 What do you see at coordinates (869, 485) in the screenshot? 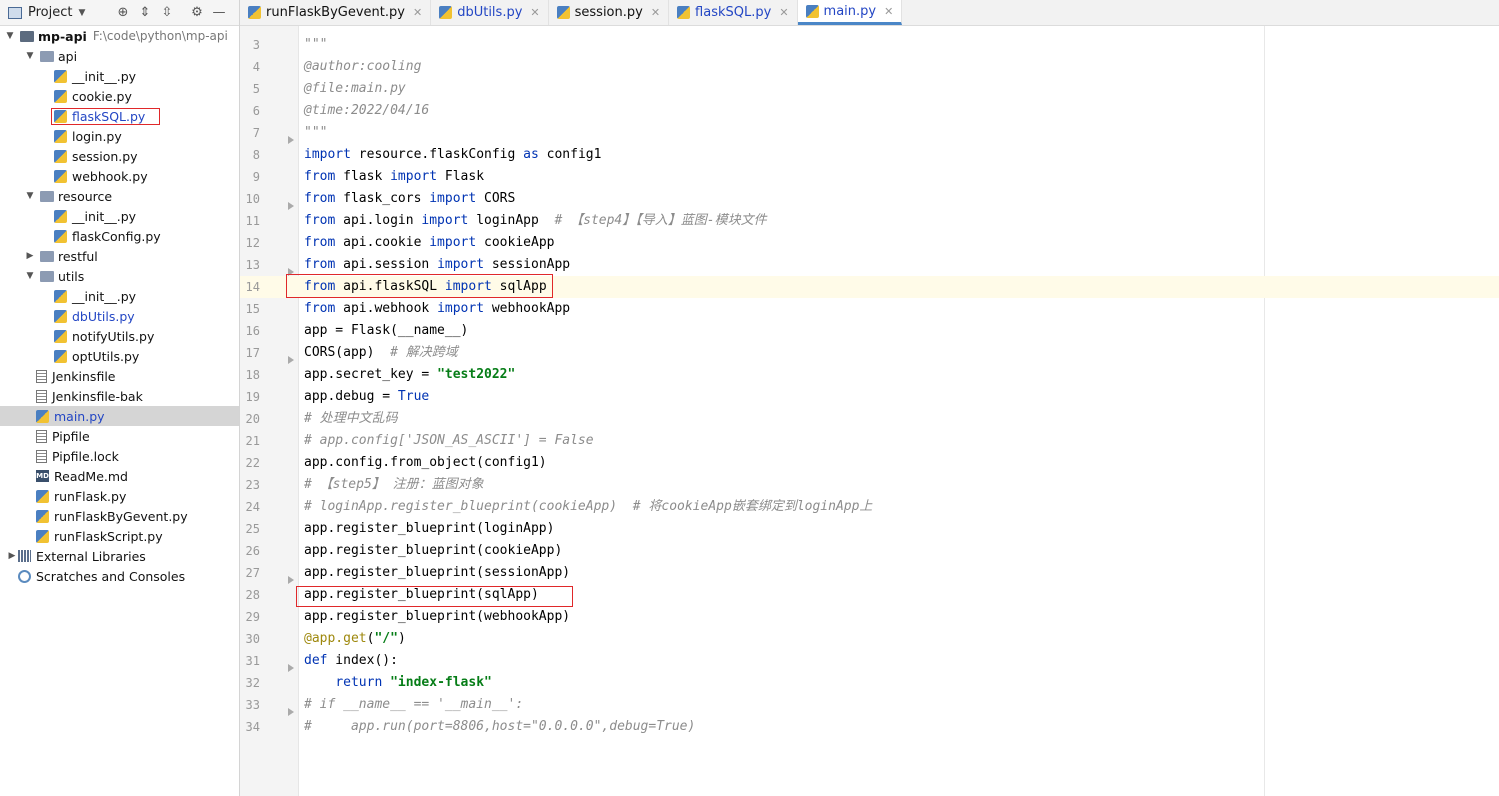
I see `code-line: 23 # 【step5】 注册：蓝图对象` at bounding box center [869, 485].